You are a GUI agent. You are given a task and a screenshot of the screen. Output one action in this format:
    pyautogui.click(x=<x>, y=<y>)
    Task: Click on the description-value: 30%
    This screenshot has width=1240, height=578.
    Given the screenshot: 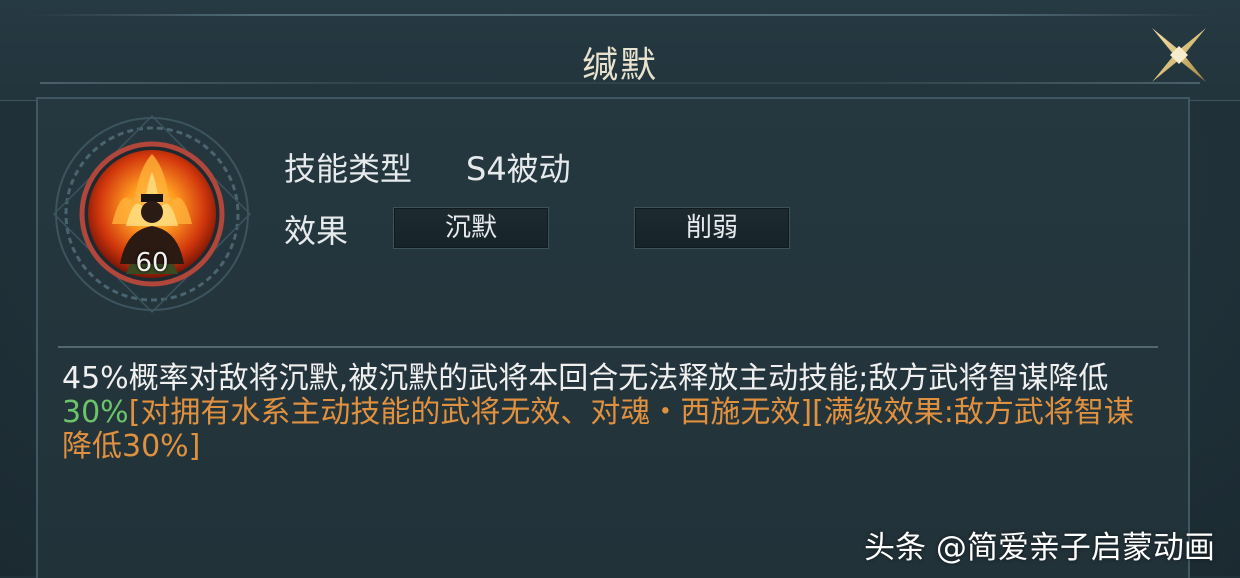 What is the action you would take?
    pyautogui.click(x=95, y=412)
    